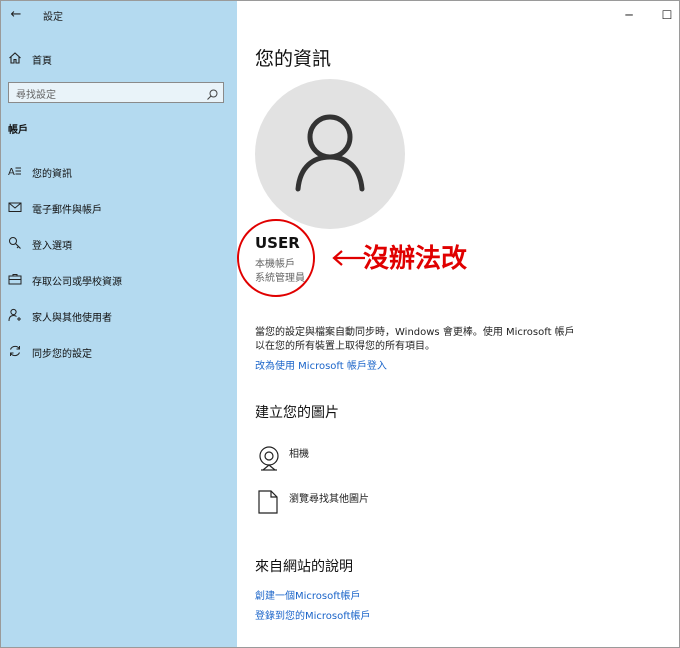 This screenshot has height=648, width=680. I want to click on sidebar-item-label: 電子郵件與帳戶, so click(67, 210).